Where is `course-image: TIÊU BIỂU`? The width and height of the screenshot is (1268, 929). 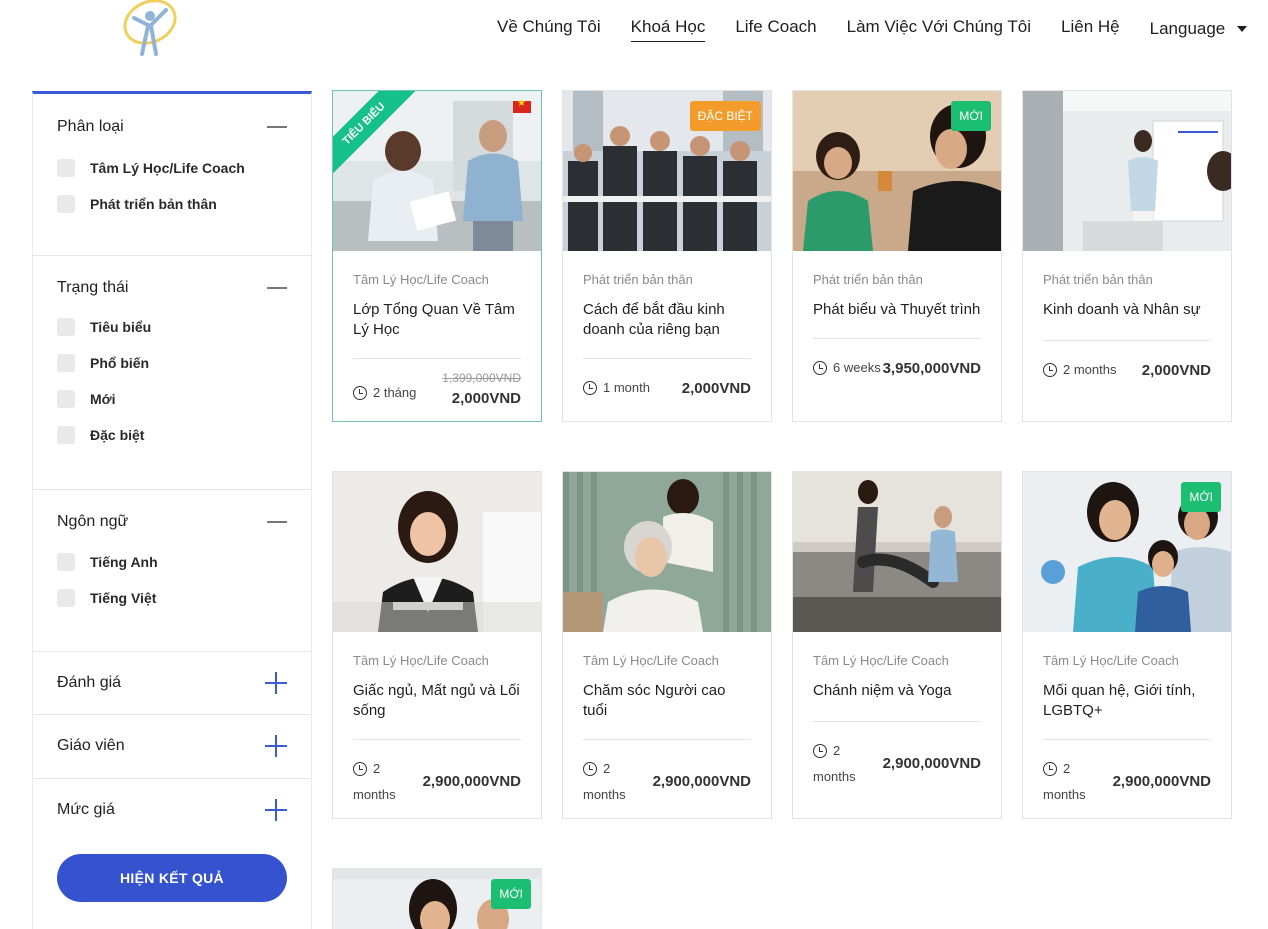 course-image: TIÊU BIỂU is located at coordinates (437, 171).